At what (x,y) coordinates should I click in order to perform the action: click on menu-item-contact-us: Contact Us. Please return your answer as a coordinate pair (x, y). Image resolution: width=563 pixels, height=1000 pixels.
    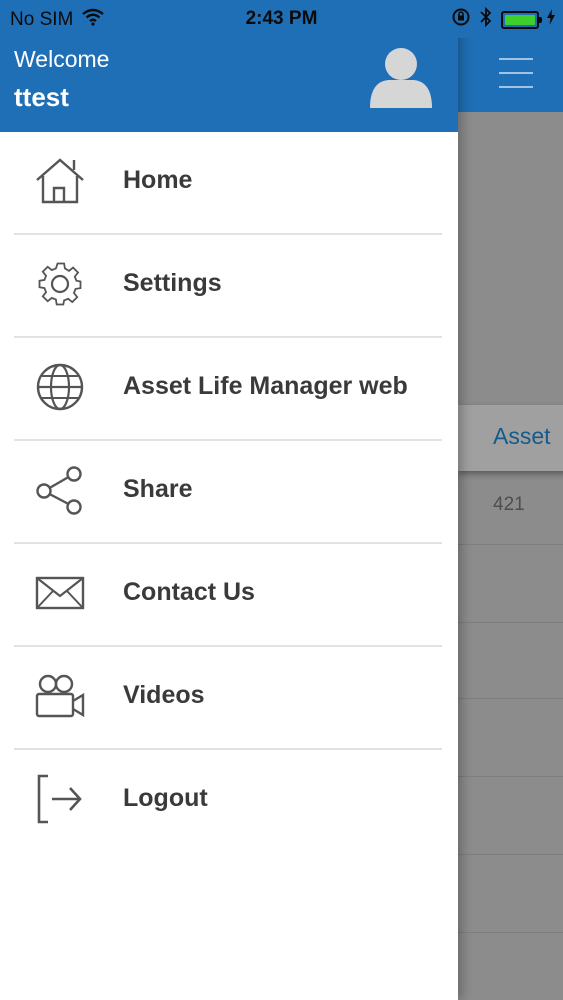
    Looking at the image, I should click on (229, 595).